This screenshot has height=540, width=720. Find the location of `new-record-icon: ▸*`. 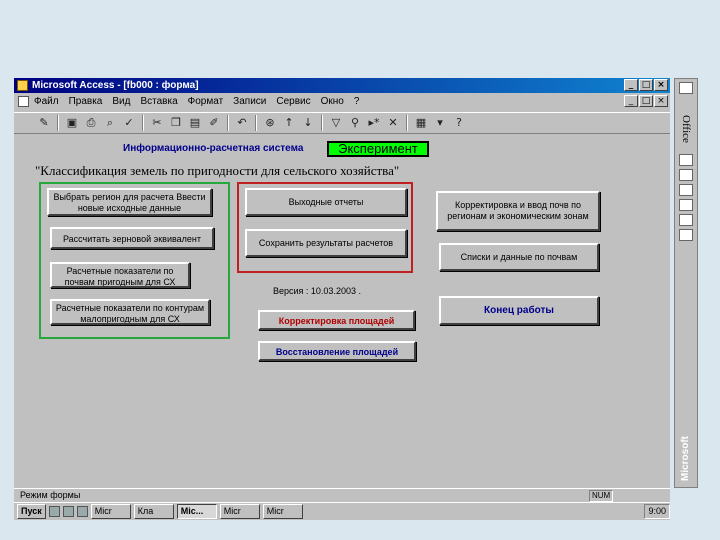

new-record-icon: ▸* is located at coordinates (374, 123).